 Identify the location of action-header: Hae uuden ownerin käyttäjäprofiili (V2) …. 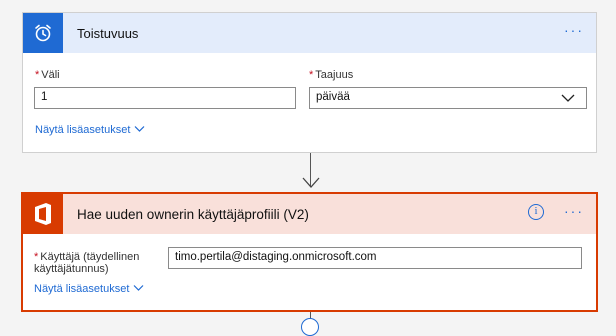
(309, 214).